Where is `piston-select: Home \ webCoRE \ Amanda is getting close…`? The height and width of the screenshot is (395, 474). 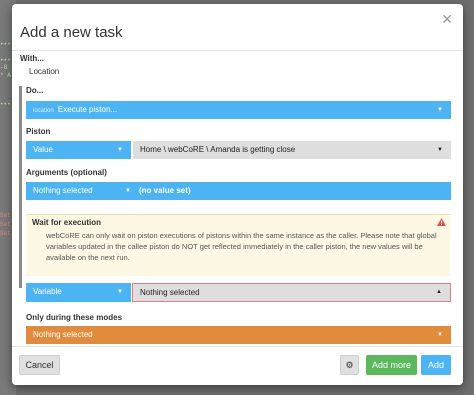 piston-select: Home \ webCoRE \ Amanda is getting close… is located at coordinates (292, 150).